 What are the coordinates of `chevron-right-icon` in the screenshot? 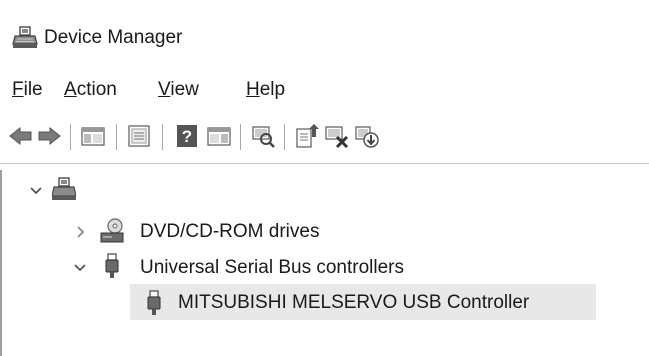 It's located at (80, 232).